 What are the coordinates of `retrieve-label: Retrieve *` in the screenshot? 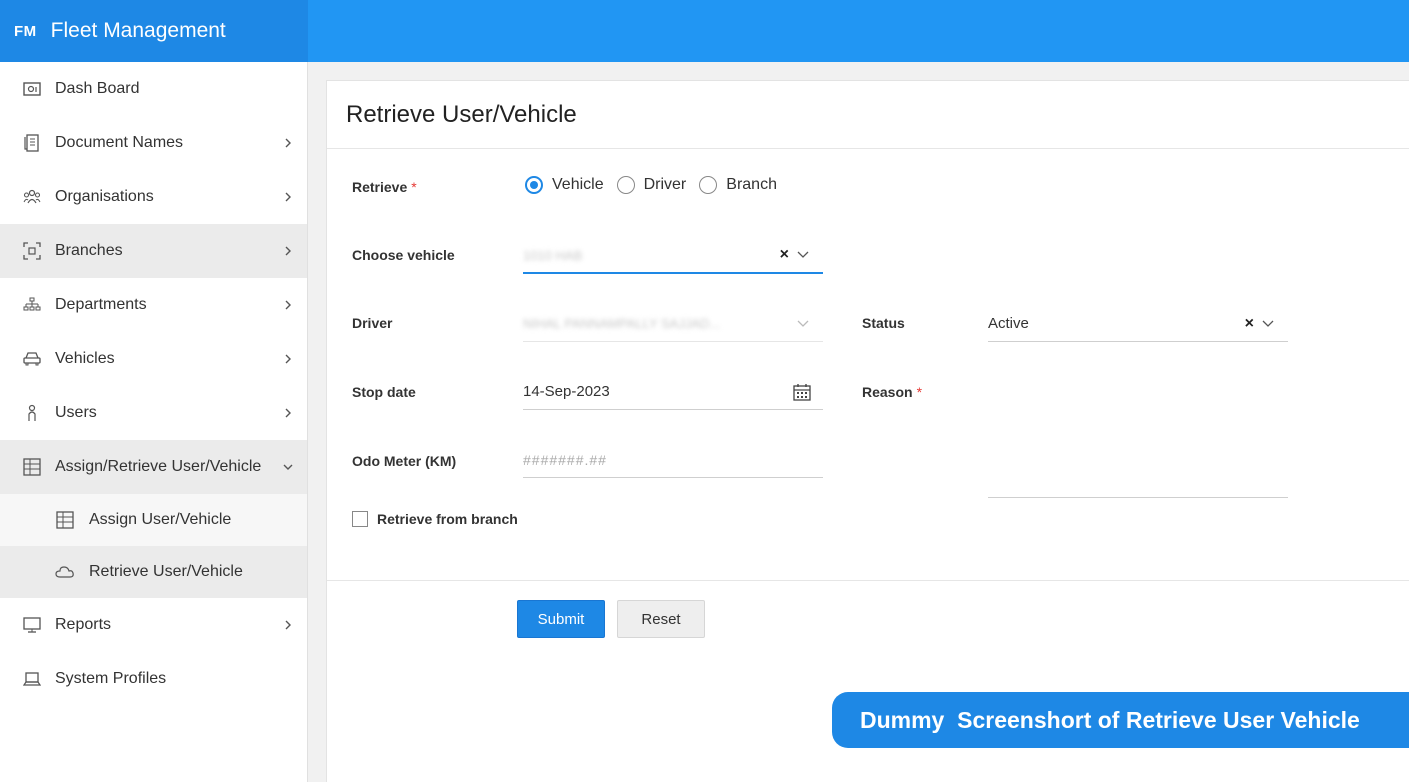 It's located at (384, 187).